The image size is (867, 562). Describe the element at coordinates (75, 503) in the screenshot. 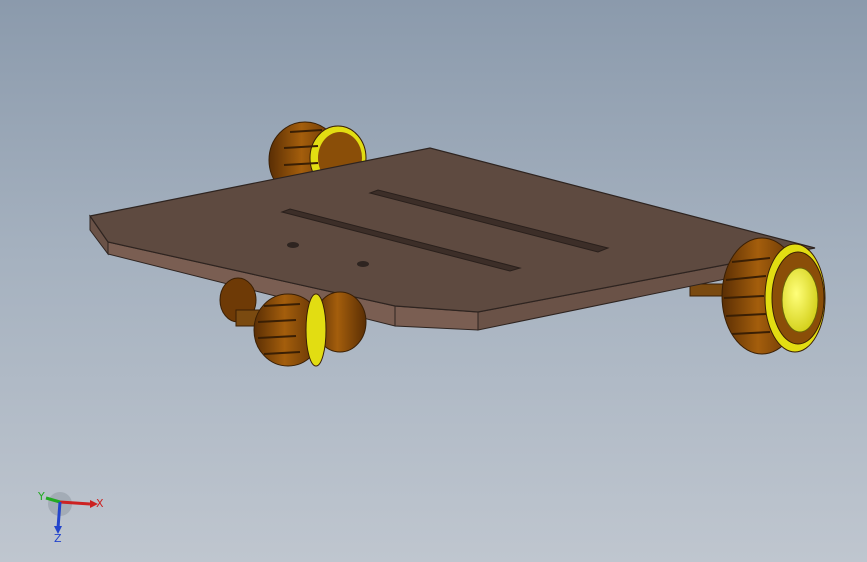

I see `x-axis-arrow` at that location.